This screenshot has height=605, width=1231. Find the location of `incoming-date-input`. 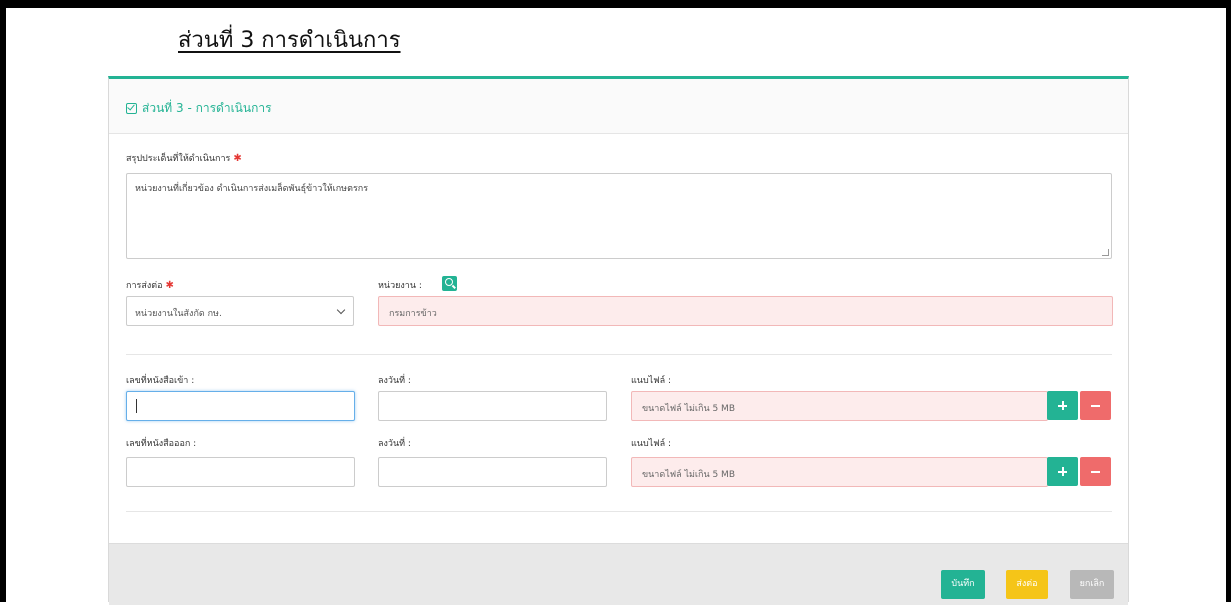

incoming-date-input is located at coordinates (492, 406).